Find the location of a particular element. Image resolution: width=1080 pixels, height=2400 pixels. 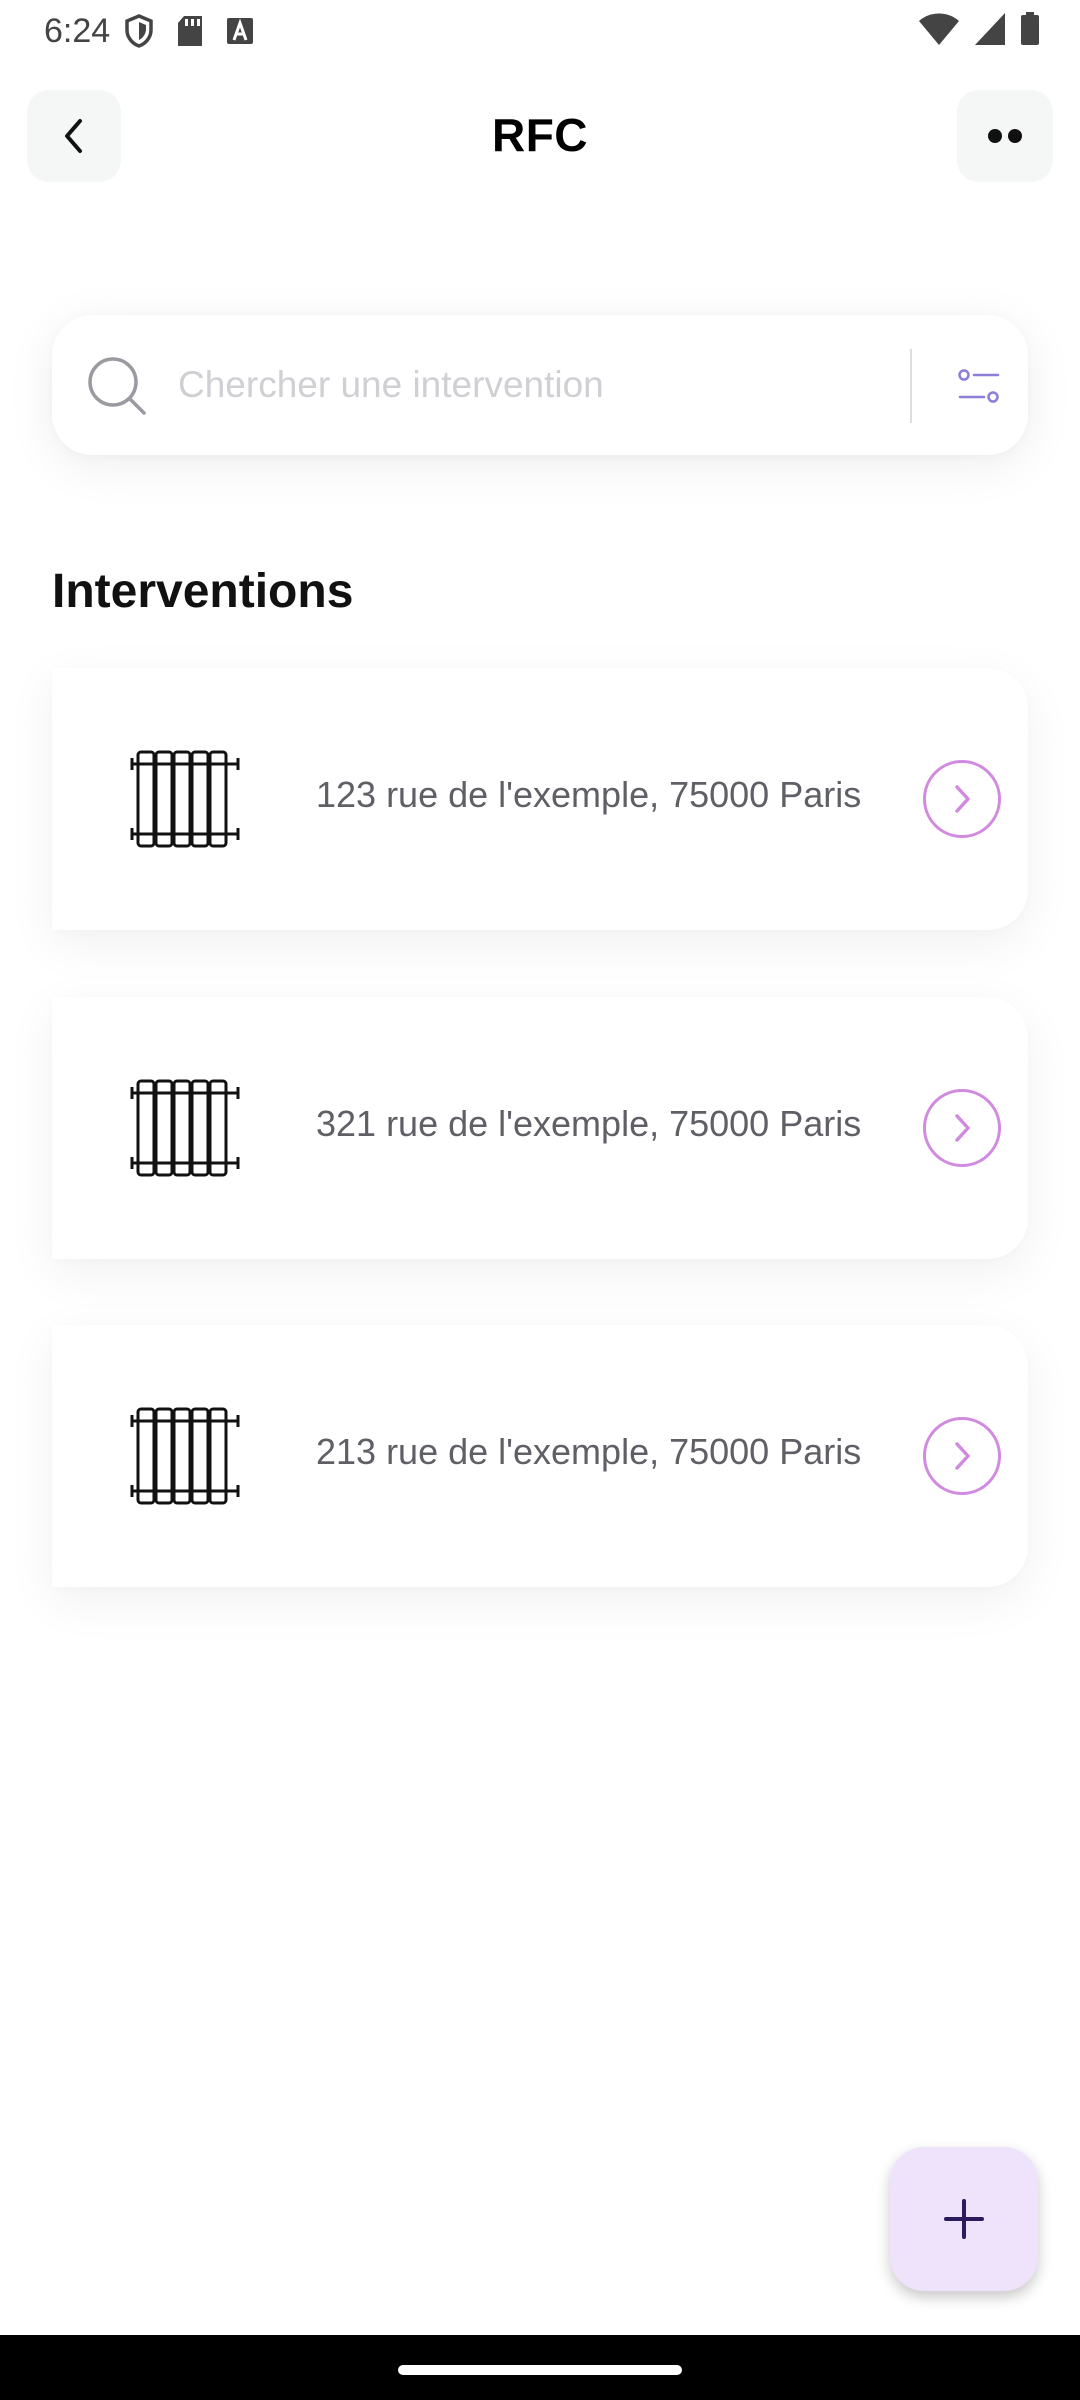

wifi-icon is located at coordinates (939, 29).